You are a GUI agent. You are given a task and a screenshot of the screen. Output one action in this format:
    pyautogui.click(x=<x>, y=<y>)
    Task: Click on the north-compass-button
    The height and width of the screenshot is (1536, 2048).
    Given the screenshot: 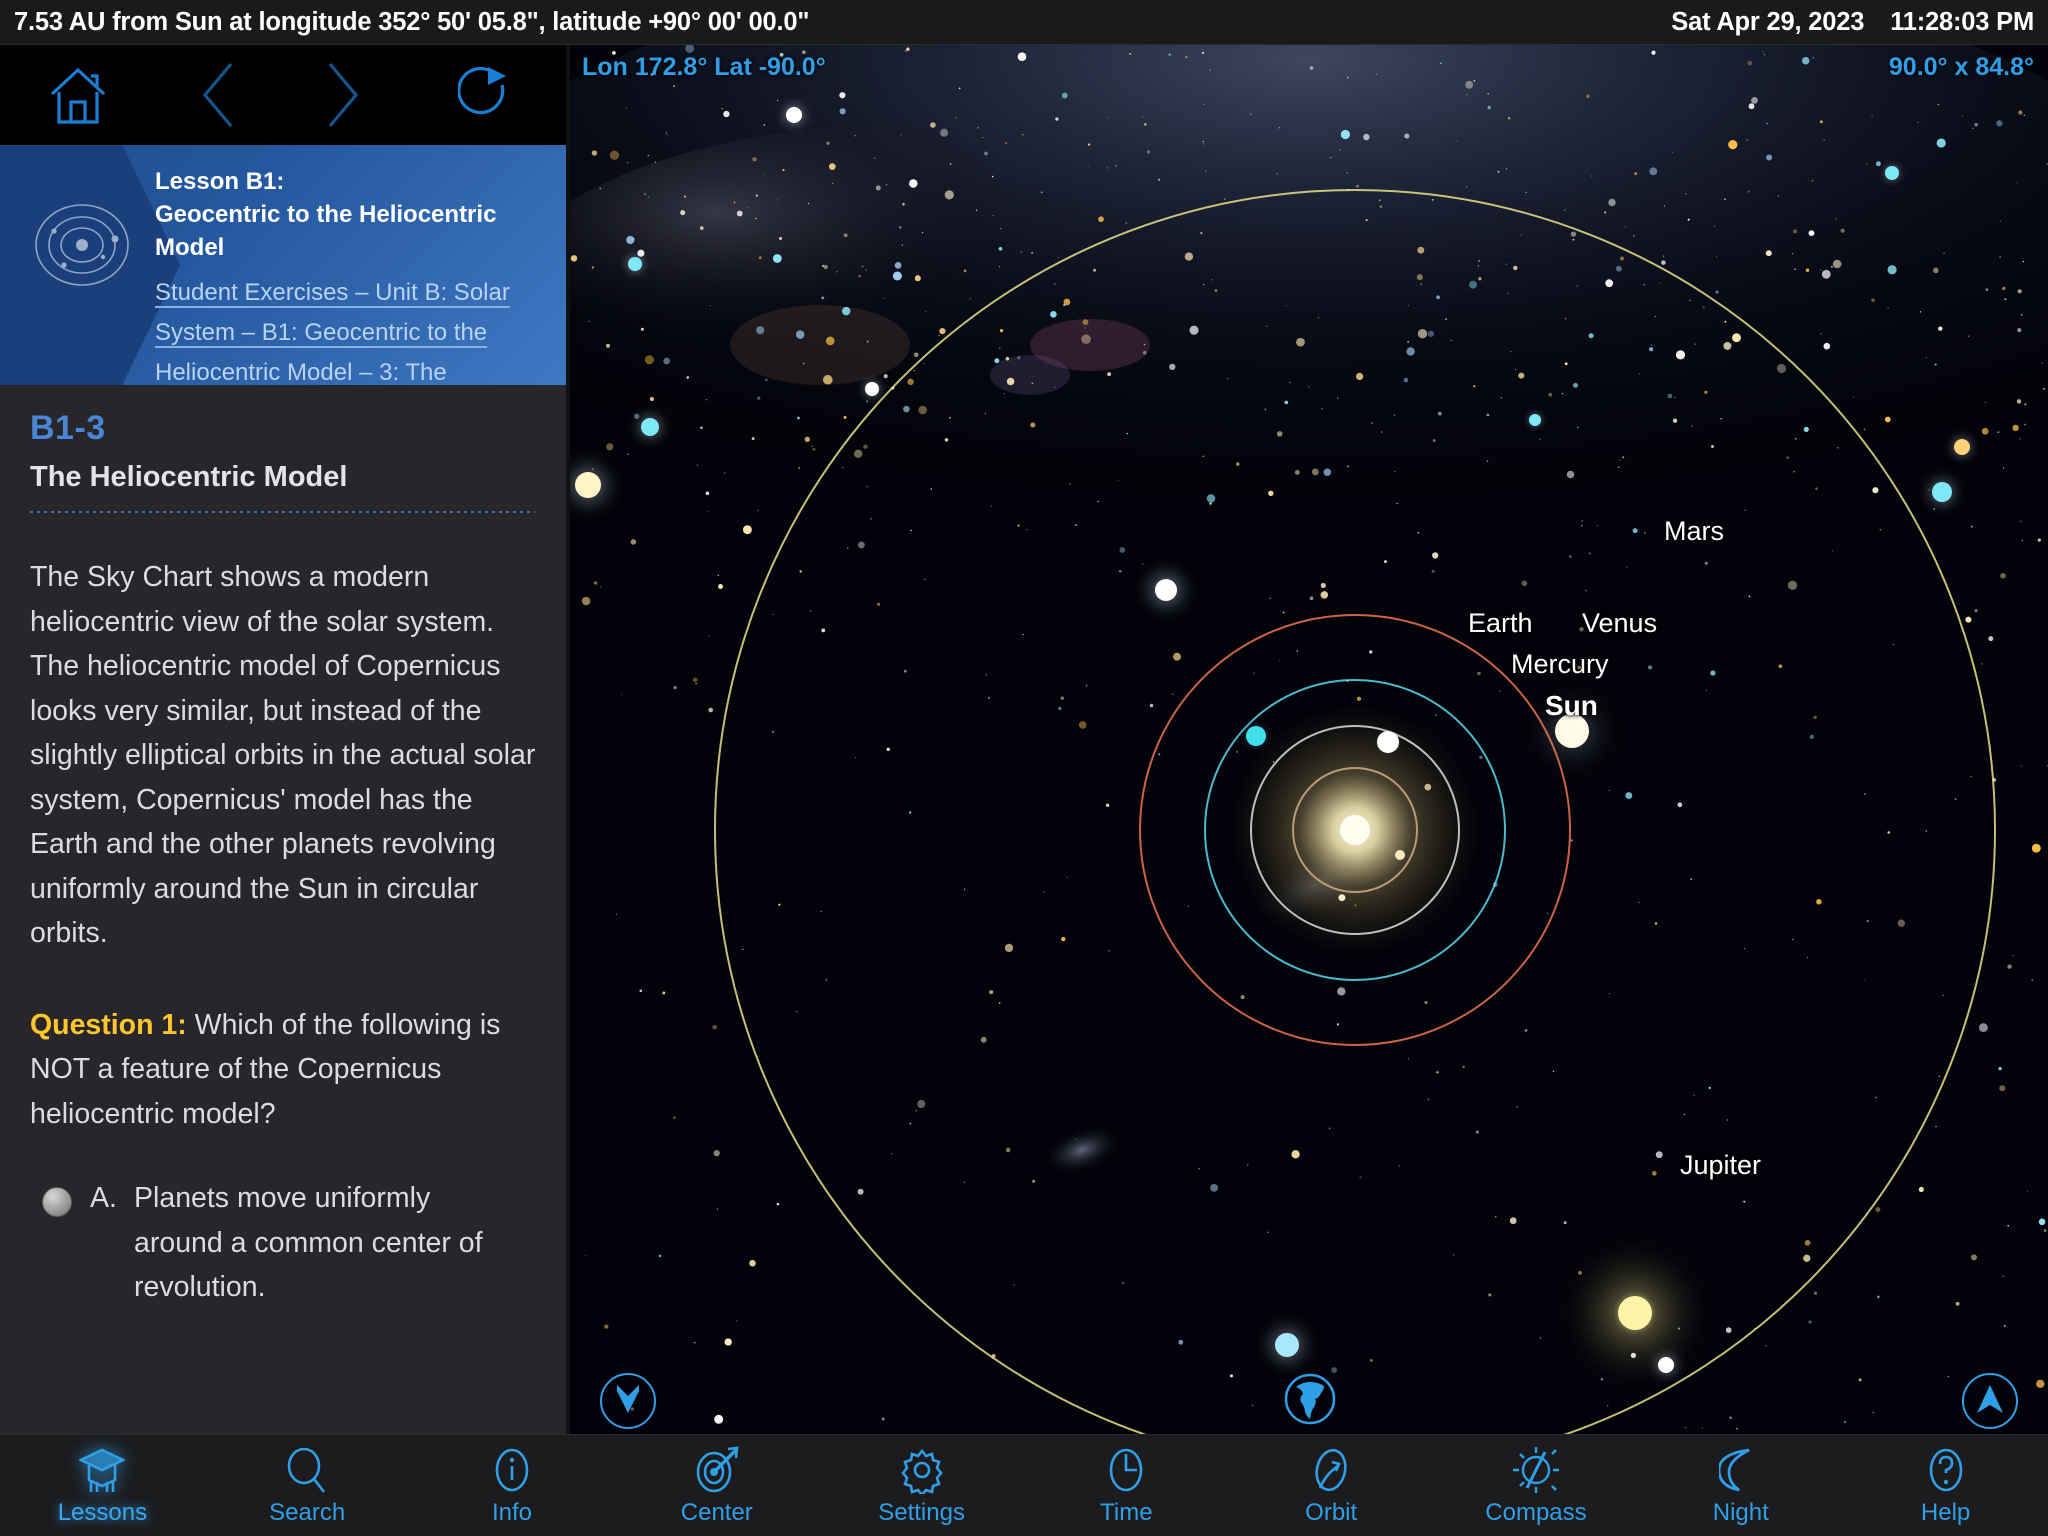 What is the action you would take?
    pyautogui.click(x=1990, y=1401)
    